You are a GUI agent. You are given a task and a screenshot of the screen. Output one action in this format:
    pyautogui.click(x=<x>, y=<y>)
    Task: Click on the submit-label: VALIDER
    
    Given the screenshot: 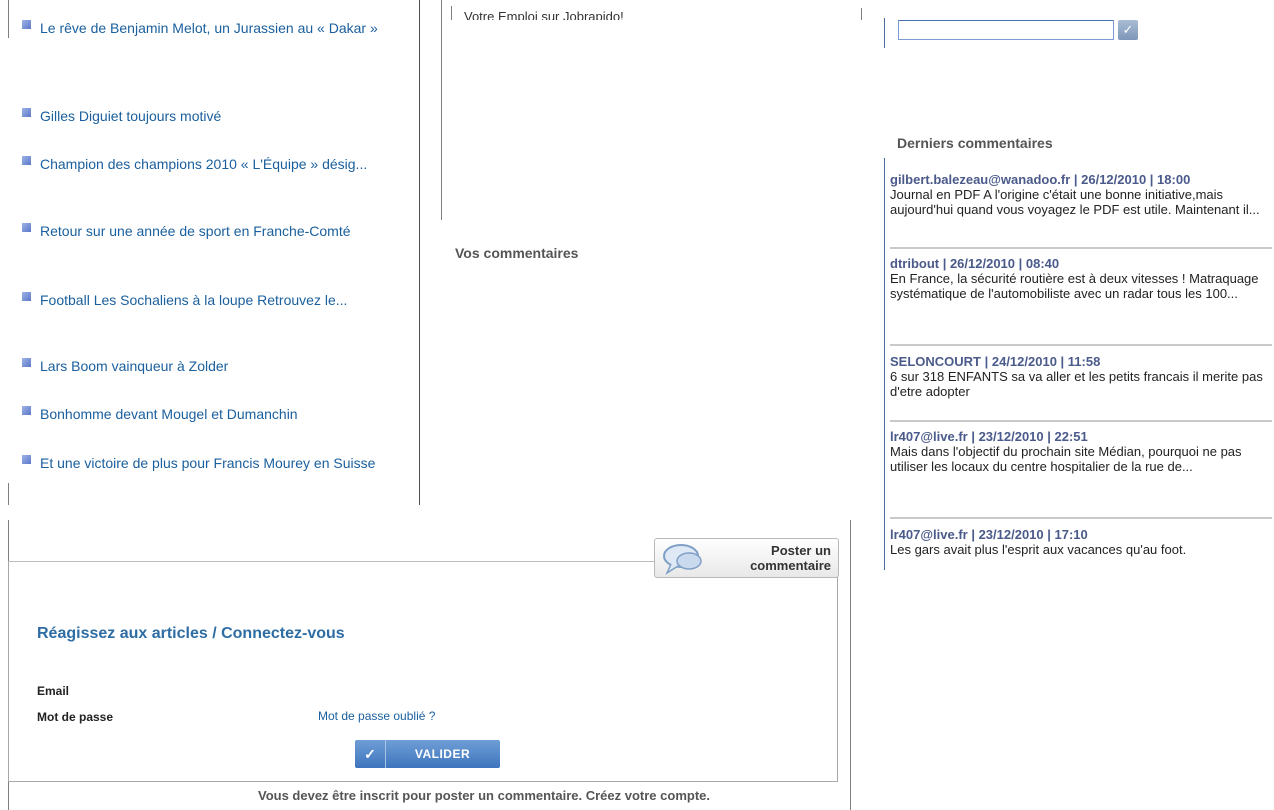 What is the action you would take?
    pyautogui.click(x=442, y=754)
    